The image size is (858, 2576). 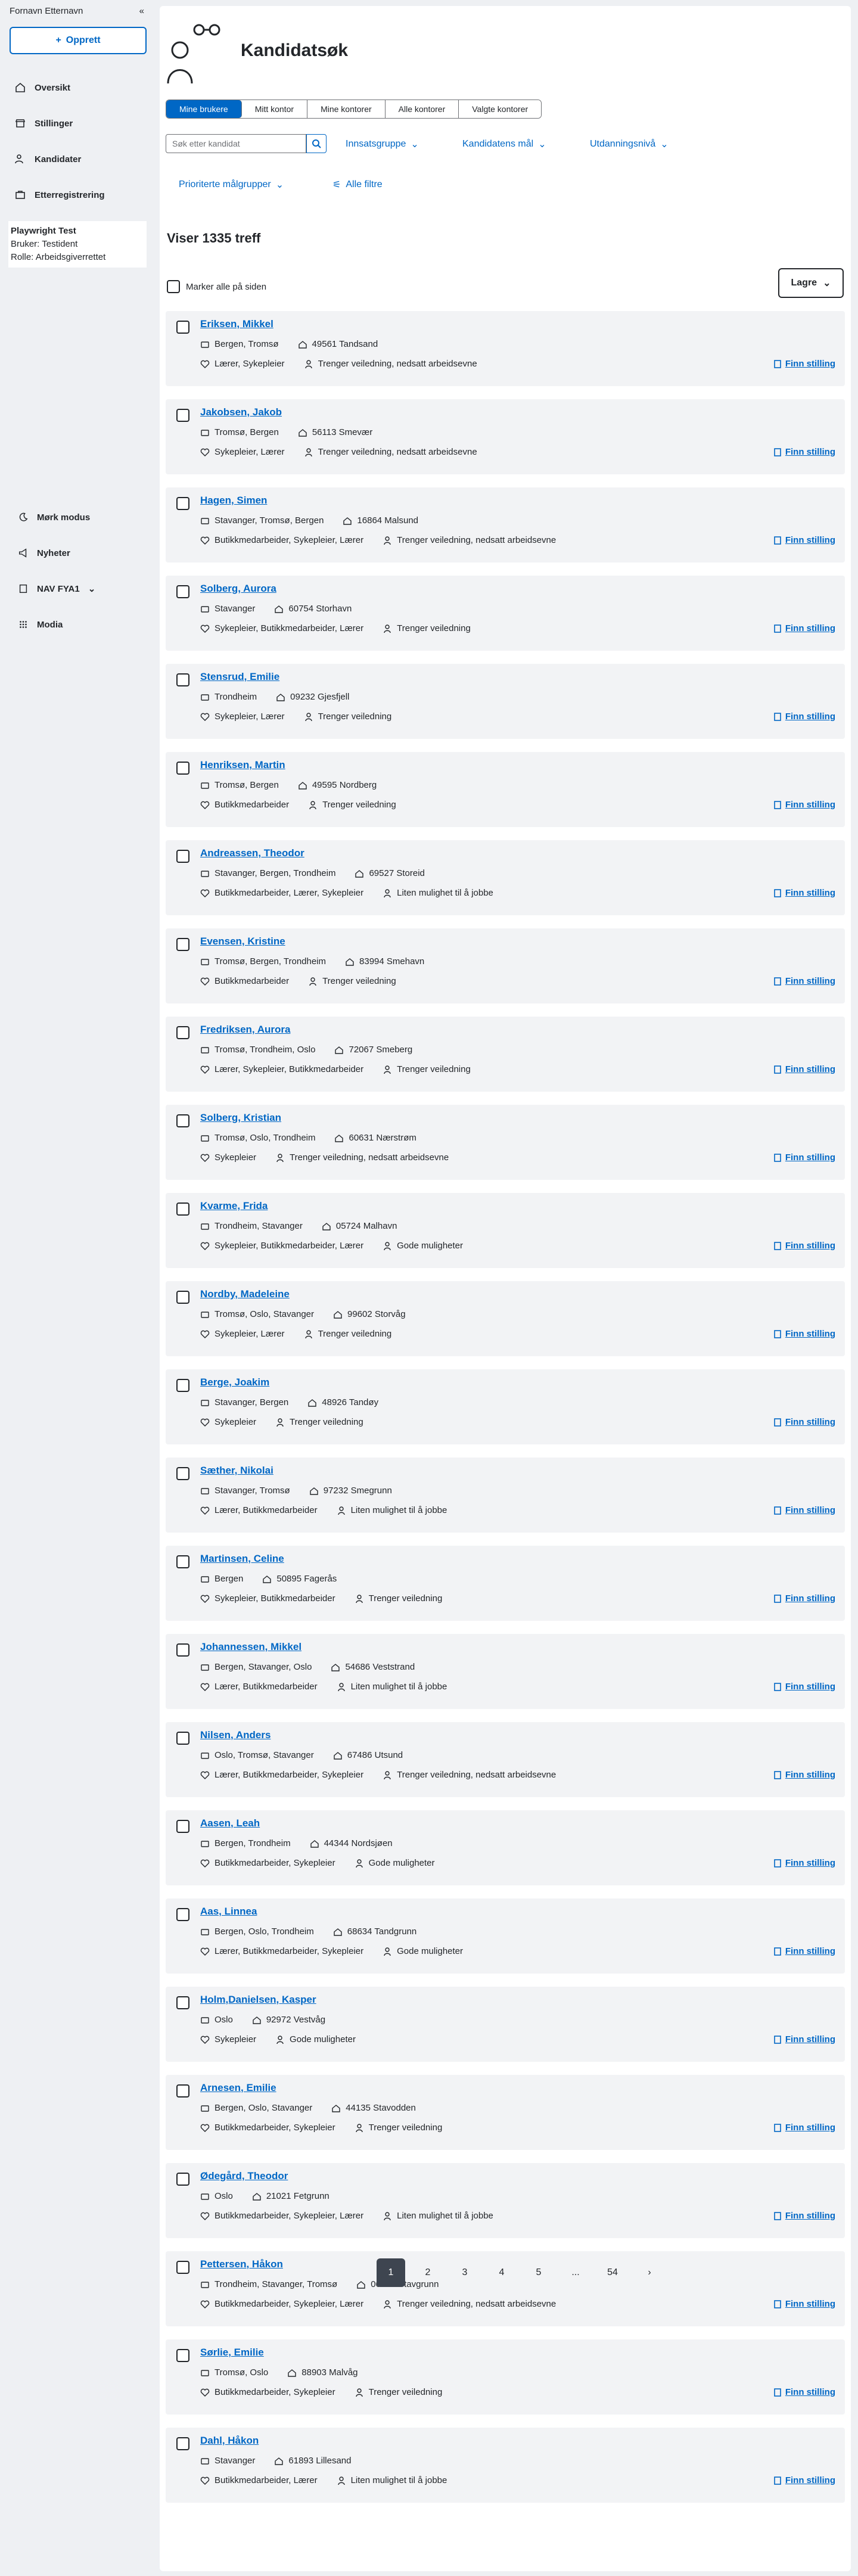 What do you see at coordinates (649, 2272) in the screenshot?
I see `next-page-chevron-icon: ›` at bounding box center [649, 2272].